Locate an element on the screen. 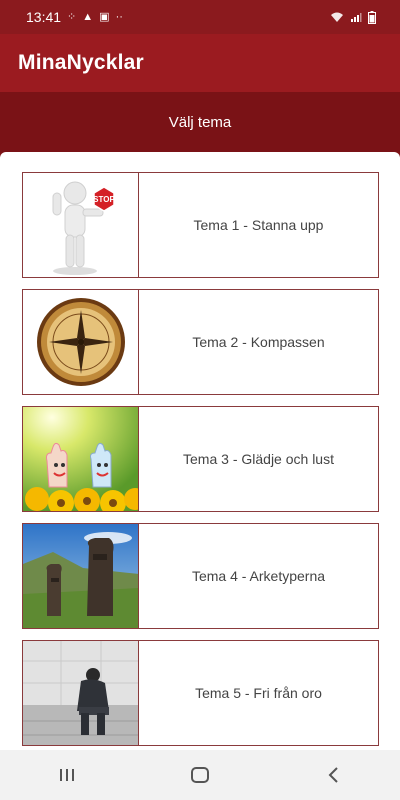 Image resolution: width=400 pixels, height=800 pixels. back-button is located at coordinates (333, 775).